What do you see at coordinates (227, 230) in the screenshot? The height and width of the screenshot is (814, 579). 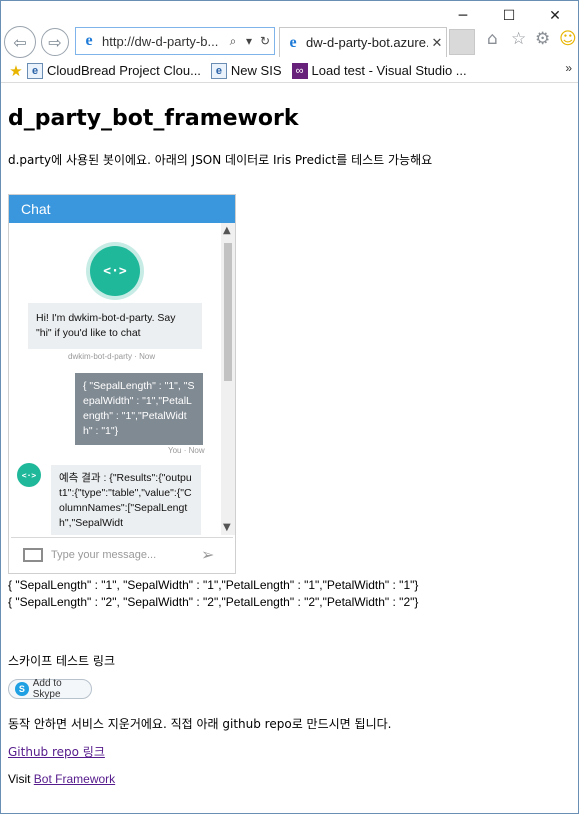 I see `scroll-up-icon: ▲` at bounding box center [227, 230].